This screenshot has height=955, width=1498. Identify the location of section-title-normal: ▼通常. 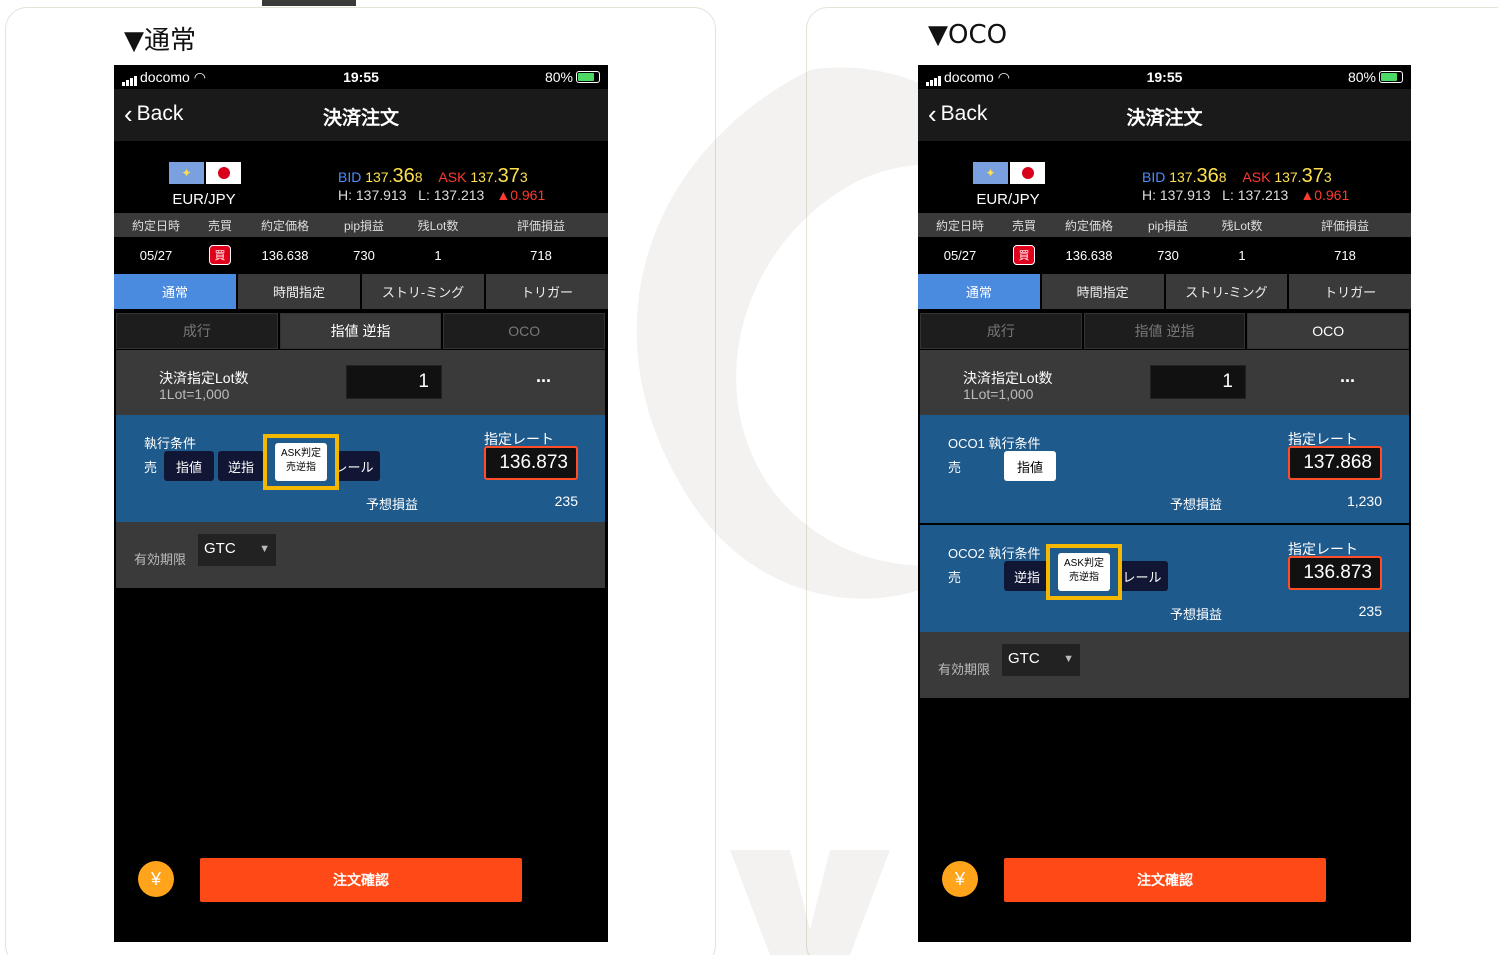
(160, 41).